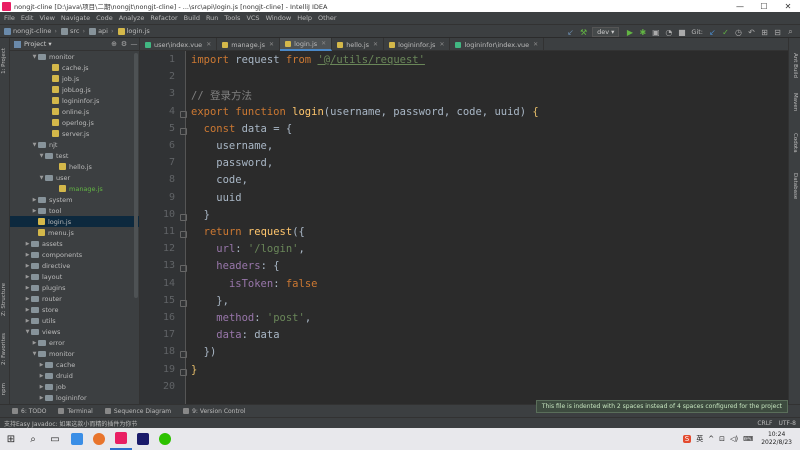 The image size is (800, 450). I want to click on tree-item: ▶ utils, so click(74, 320).